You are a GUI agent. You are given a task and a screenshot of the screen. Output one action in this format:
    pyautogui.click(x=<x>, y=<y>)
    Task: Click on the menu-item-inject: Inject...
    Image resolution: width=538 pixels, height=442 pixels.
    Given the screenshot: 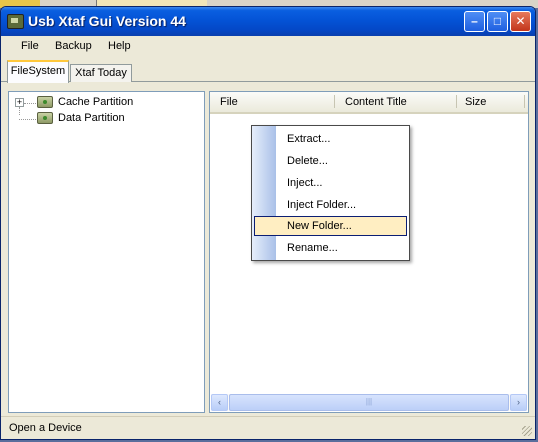 What is the action you would take?
    pyautogui.click(x=330, y=183)
    